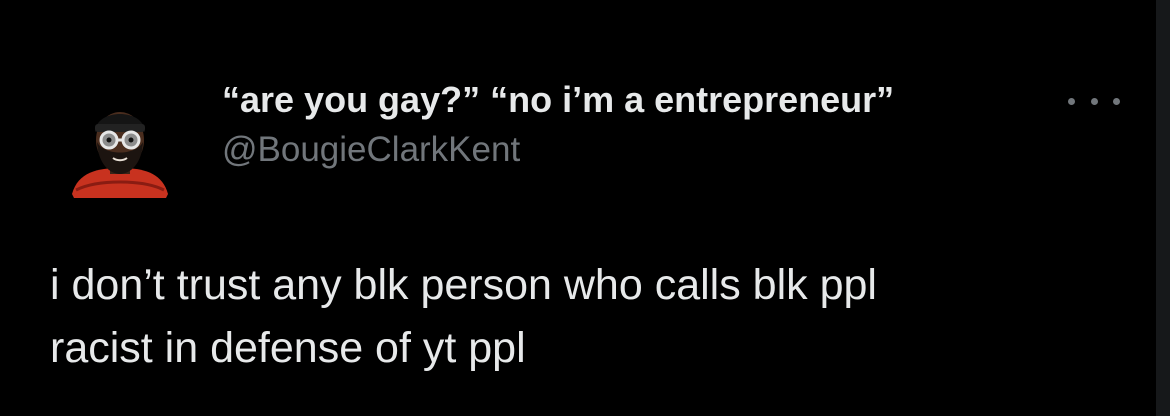  I want to click on more-options-icon, so click(1094, 101).